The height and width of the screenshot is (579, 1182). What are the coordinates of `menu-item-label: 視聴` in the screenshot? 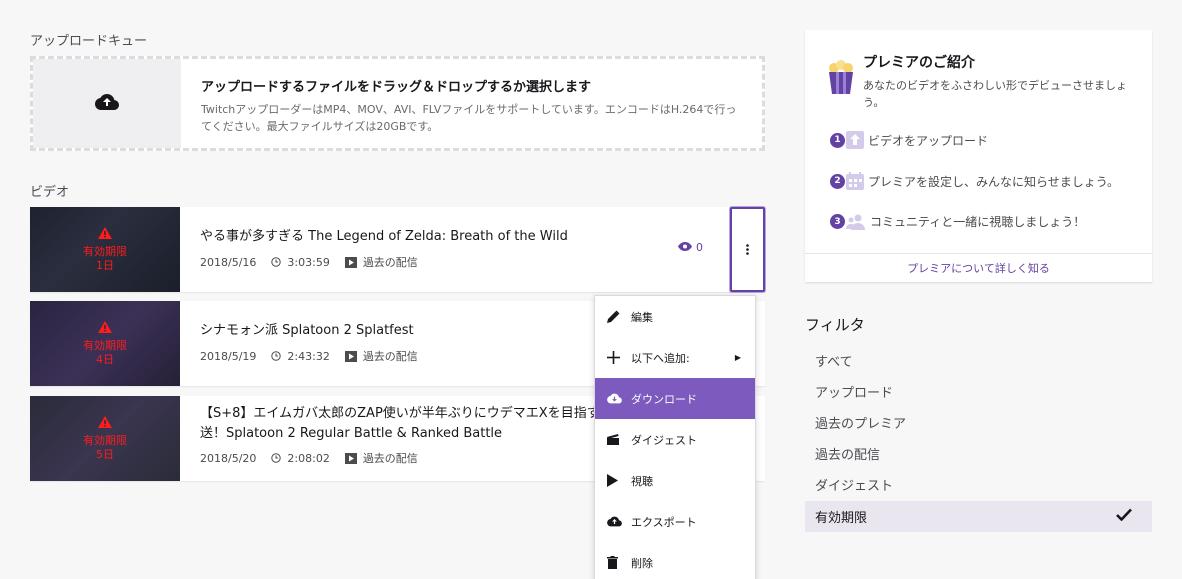 It's located at (642, 481).